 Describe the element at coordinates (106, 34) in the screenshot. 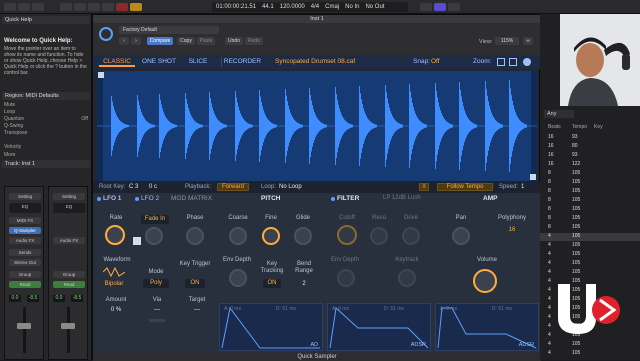

I see `power-icon` at that location.